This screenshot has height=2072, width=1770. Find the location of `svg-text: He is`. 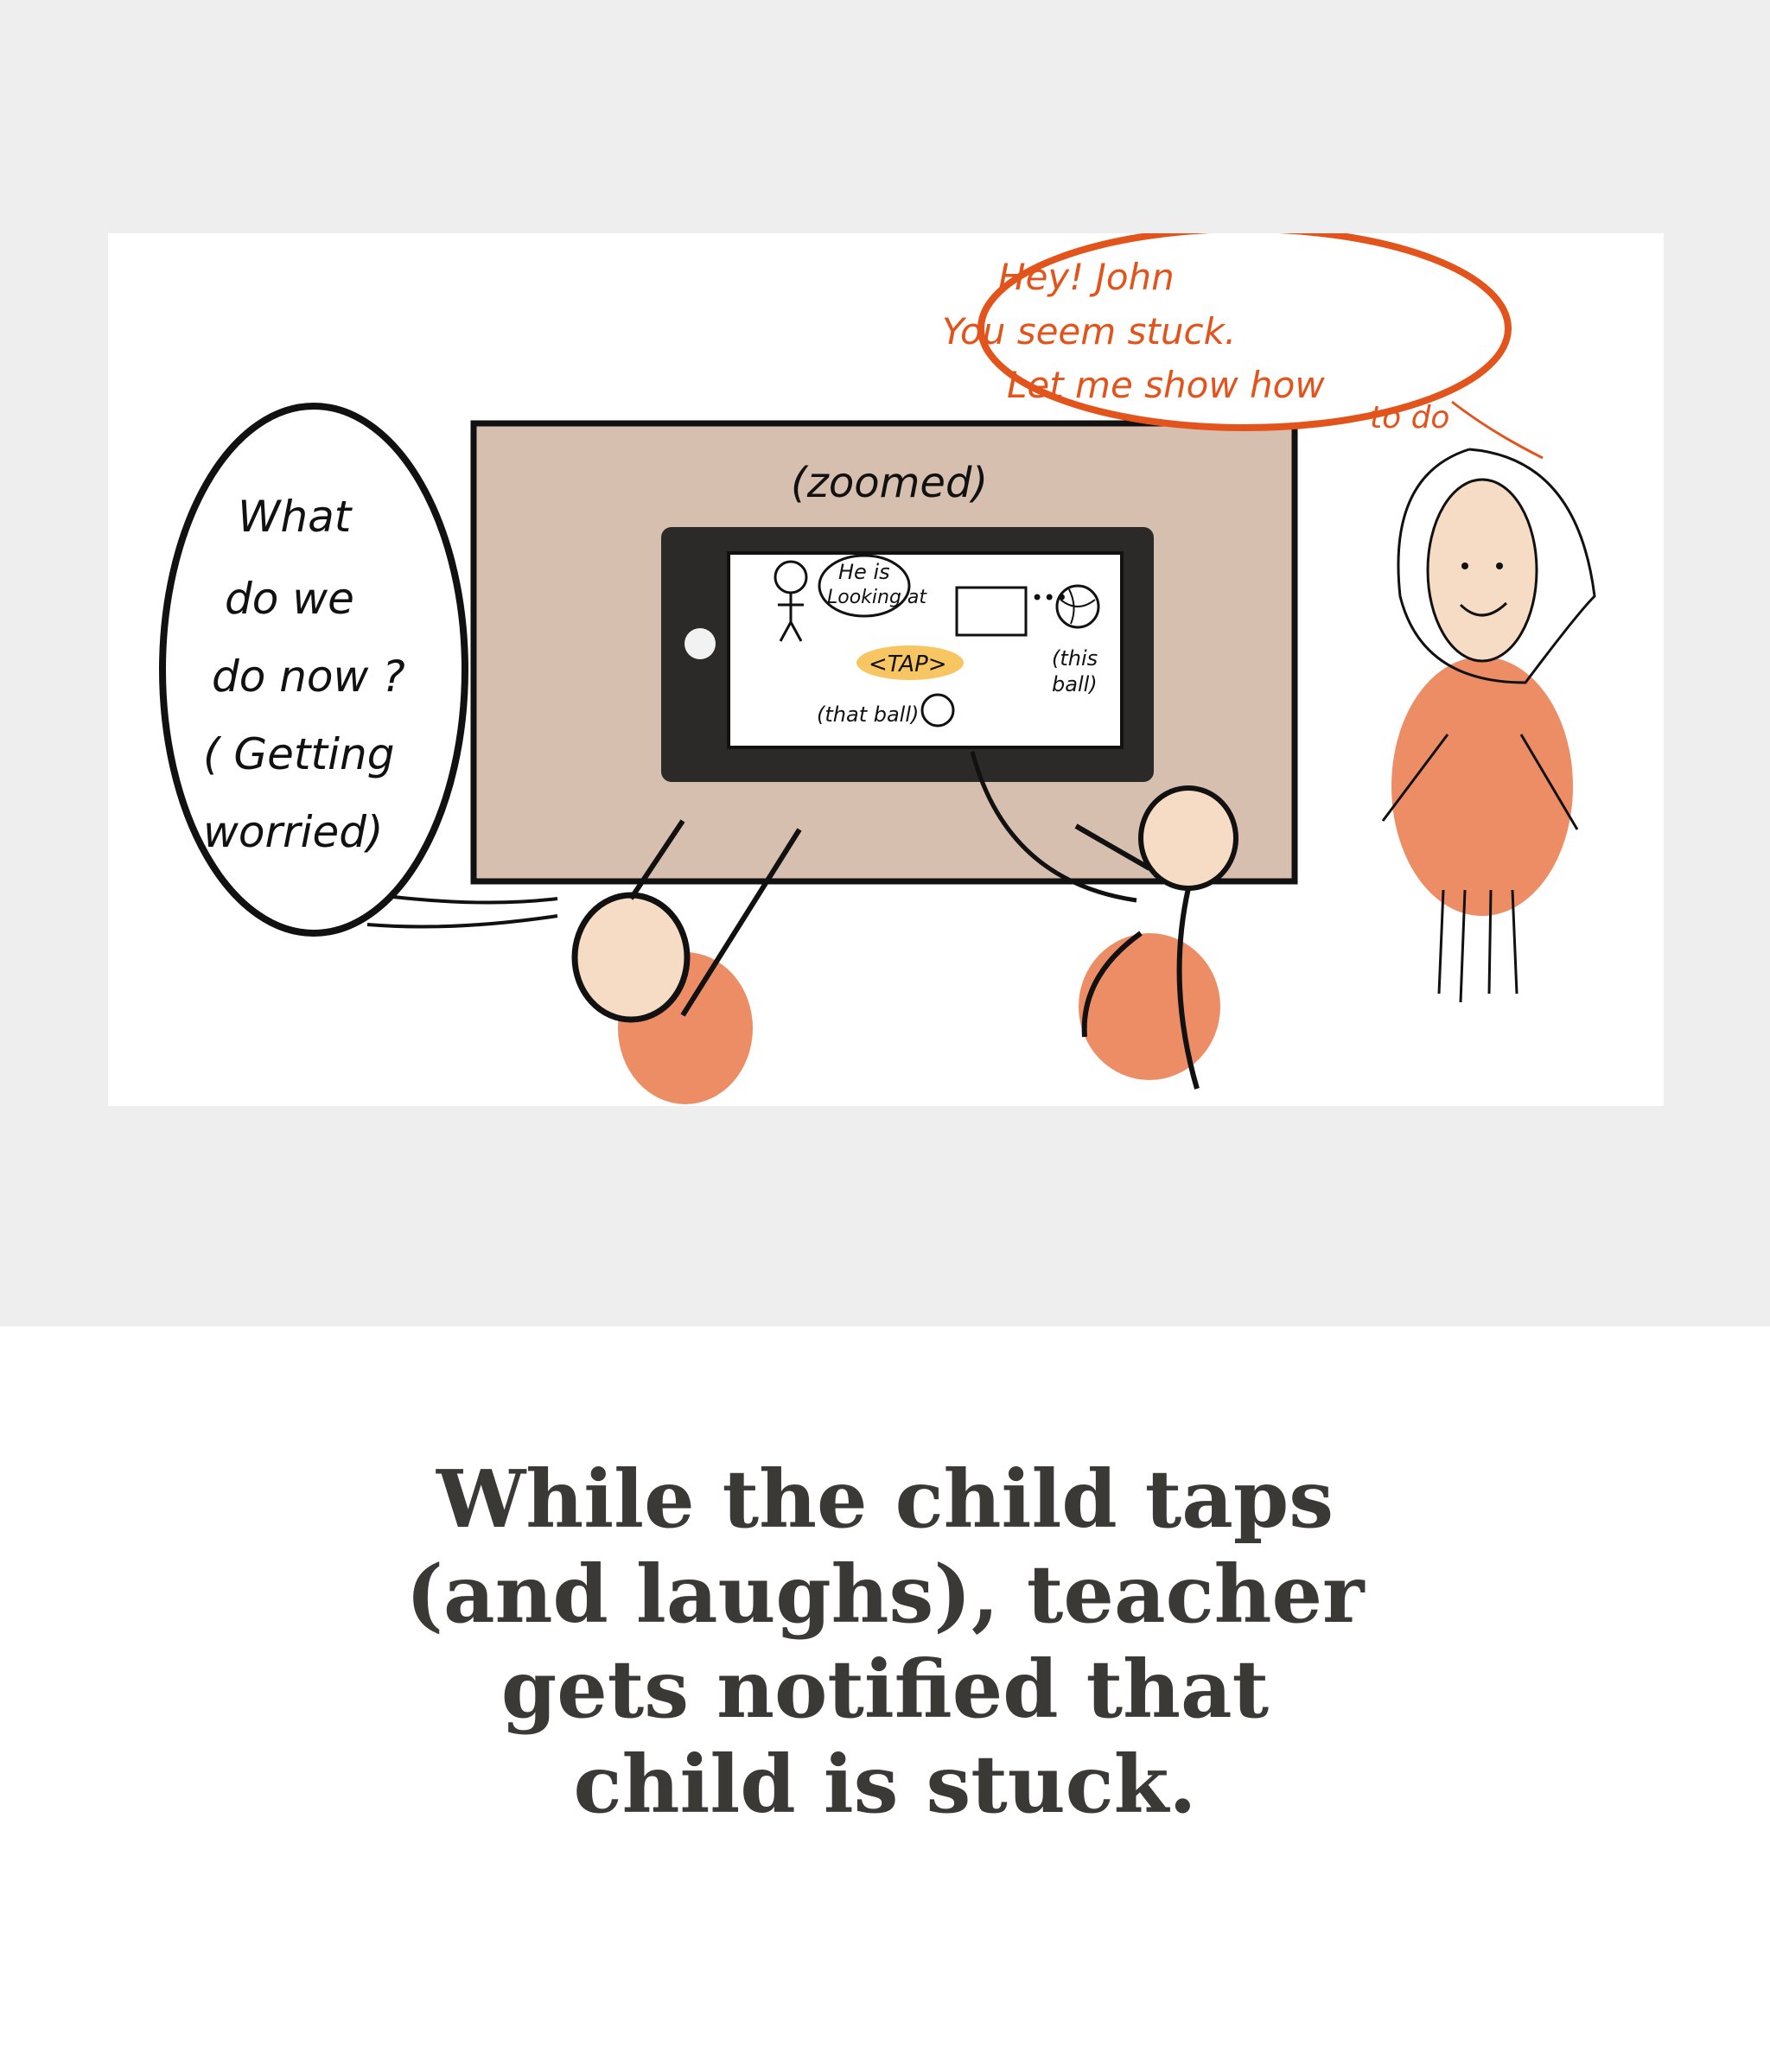

svg-text: He is is located at coordinates (864, 572).